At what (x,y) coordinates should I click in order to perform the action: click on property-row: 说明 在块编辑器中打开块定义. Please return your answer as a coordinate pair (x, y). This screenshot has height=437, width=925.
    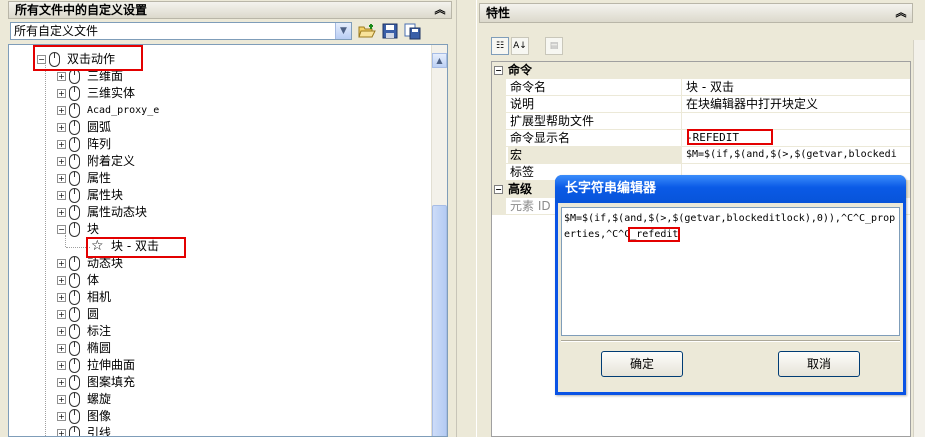
    Looking at the image, I should click on (701, 104).